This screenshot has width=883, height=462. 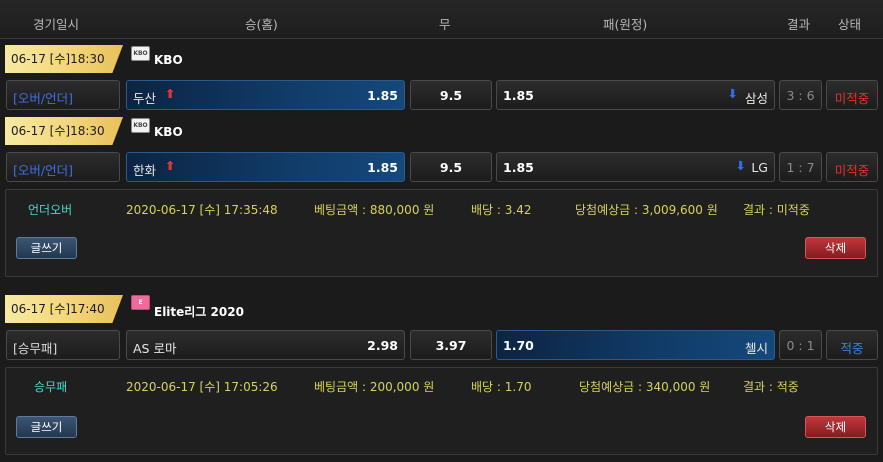 I want to click on summary-amount: 베팅금액 : 200,000 원, so click(x=374, y=387).